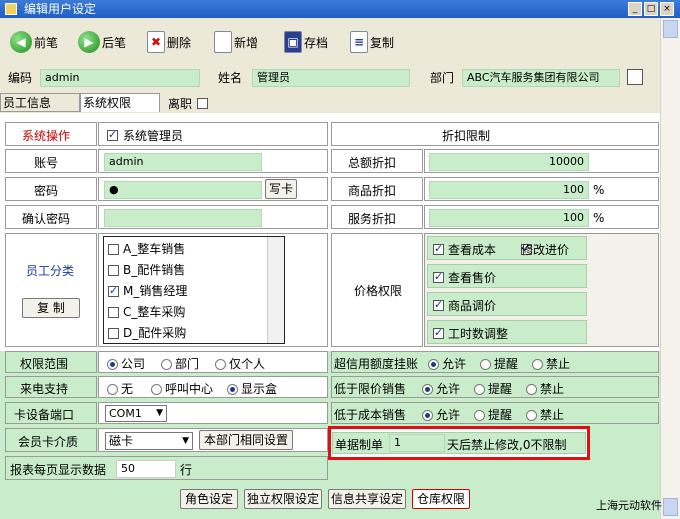 This screenshot has width=680, height=519. Describe the element at coordinates (202, 103) in the screenshot. I see `resign-checkbox` at that location.